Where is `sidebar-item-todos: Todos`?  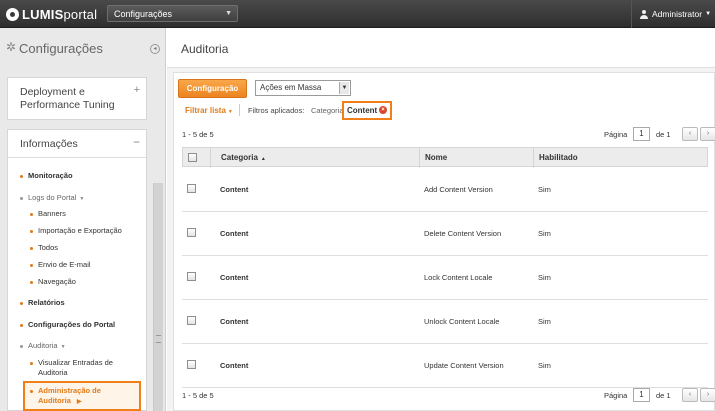
sidebar-item-todos: Todos is located at coordinates (44, 248).